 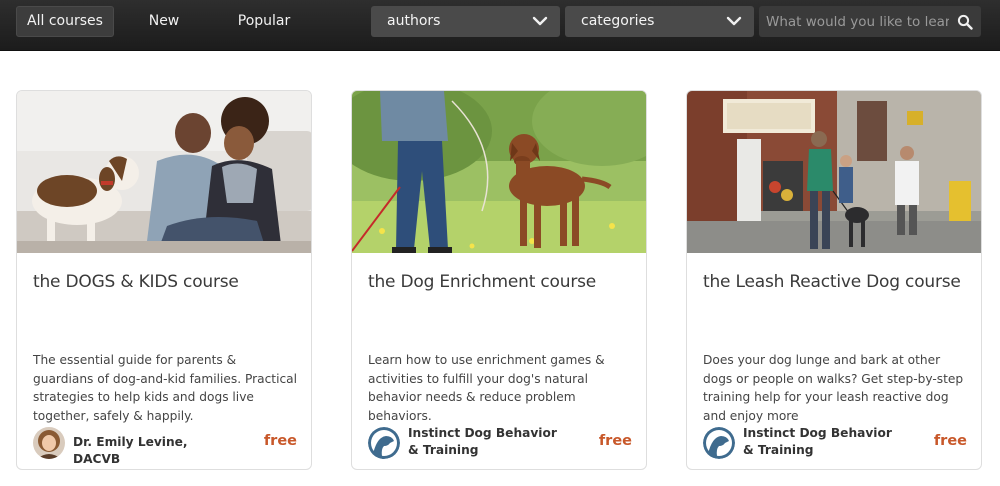 I want to click on categories-dropdown: categories, so click(x=659, y=21).